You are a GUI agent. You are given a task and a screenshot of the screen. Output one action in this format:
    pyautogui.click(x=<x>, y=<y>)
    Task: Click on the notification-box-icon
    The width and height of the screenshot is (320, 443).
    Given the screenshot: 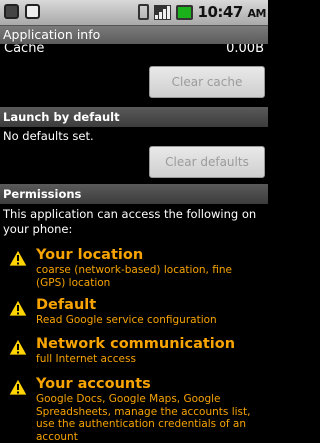 What is the action you would take?
    pyautogui.click(x=32, y=11)
    